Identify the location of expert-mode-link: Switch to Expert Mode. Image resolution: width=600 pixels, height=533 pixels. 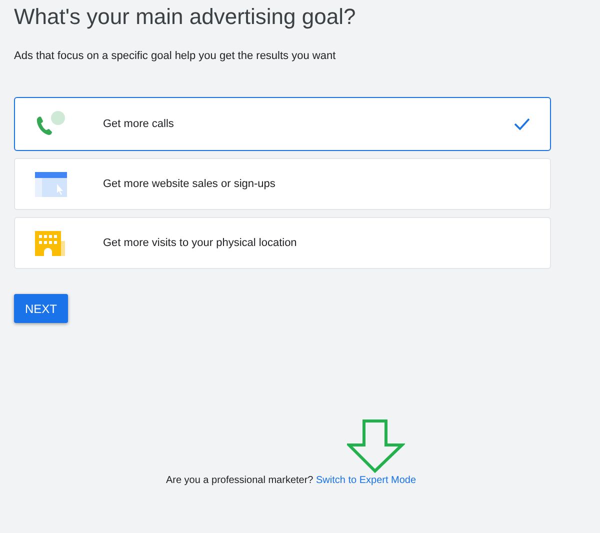
(366, 480).